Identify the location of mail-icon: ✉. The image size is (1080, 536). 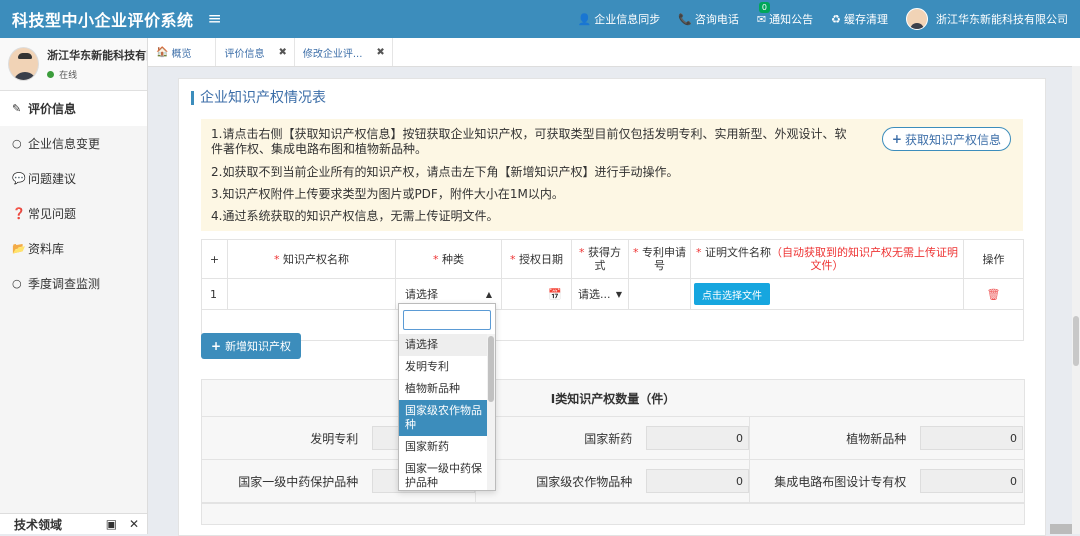
(761, 19).